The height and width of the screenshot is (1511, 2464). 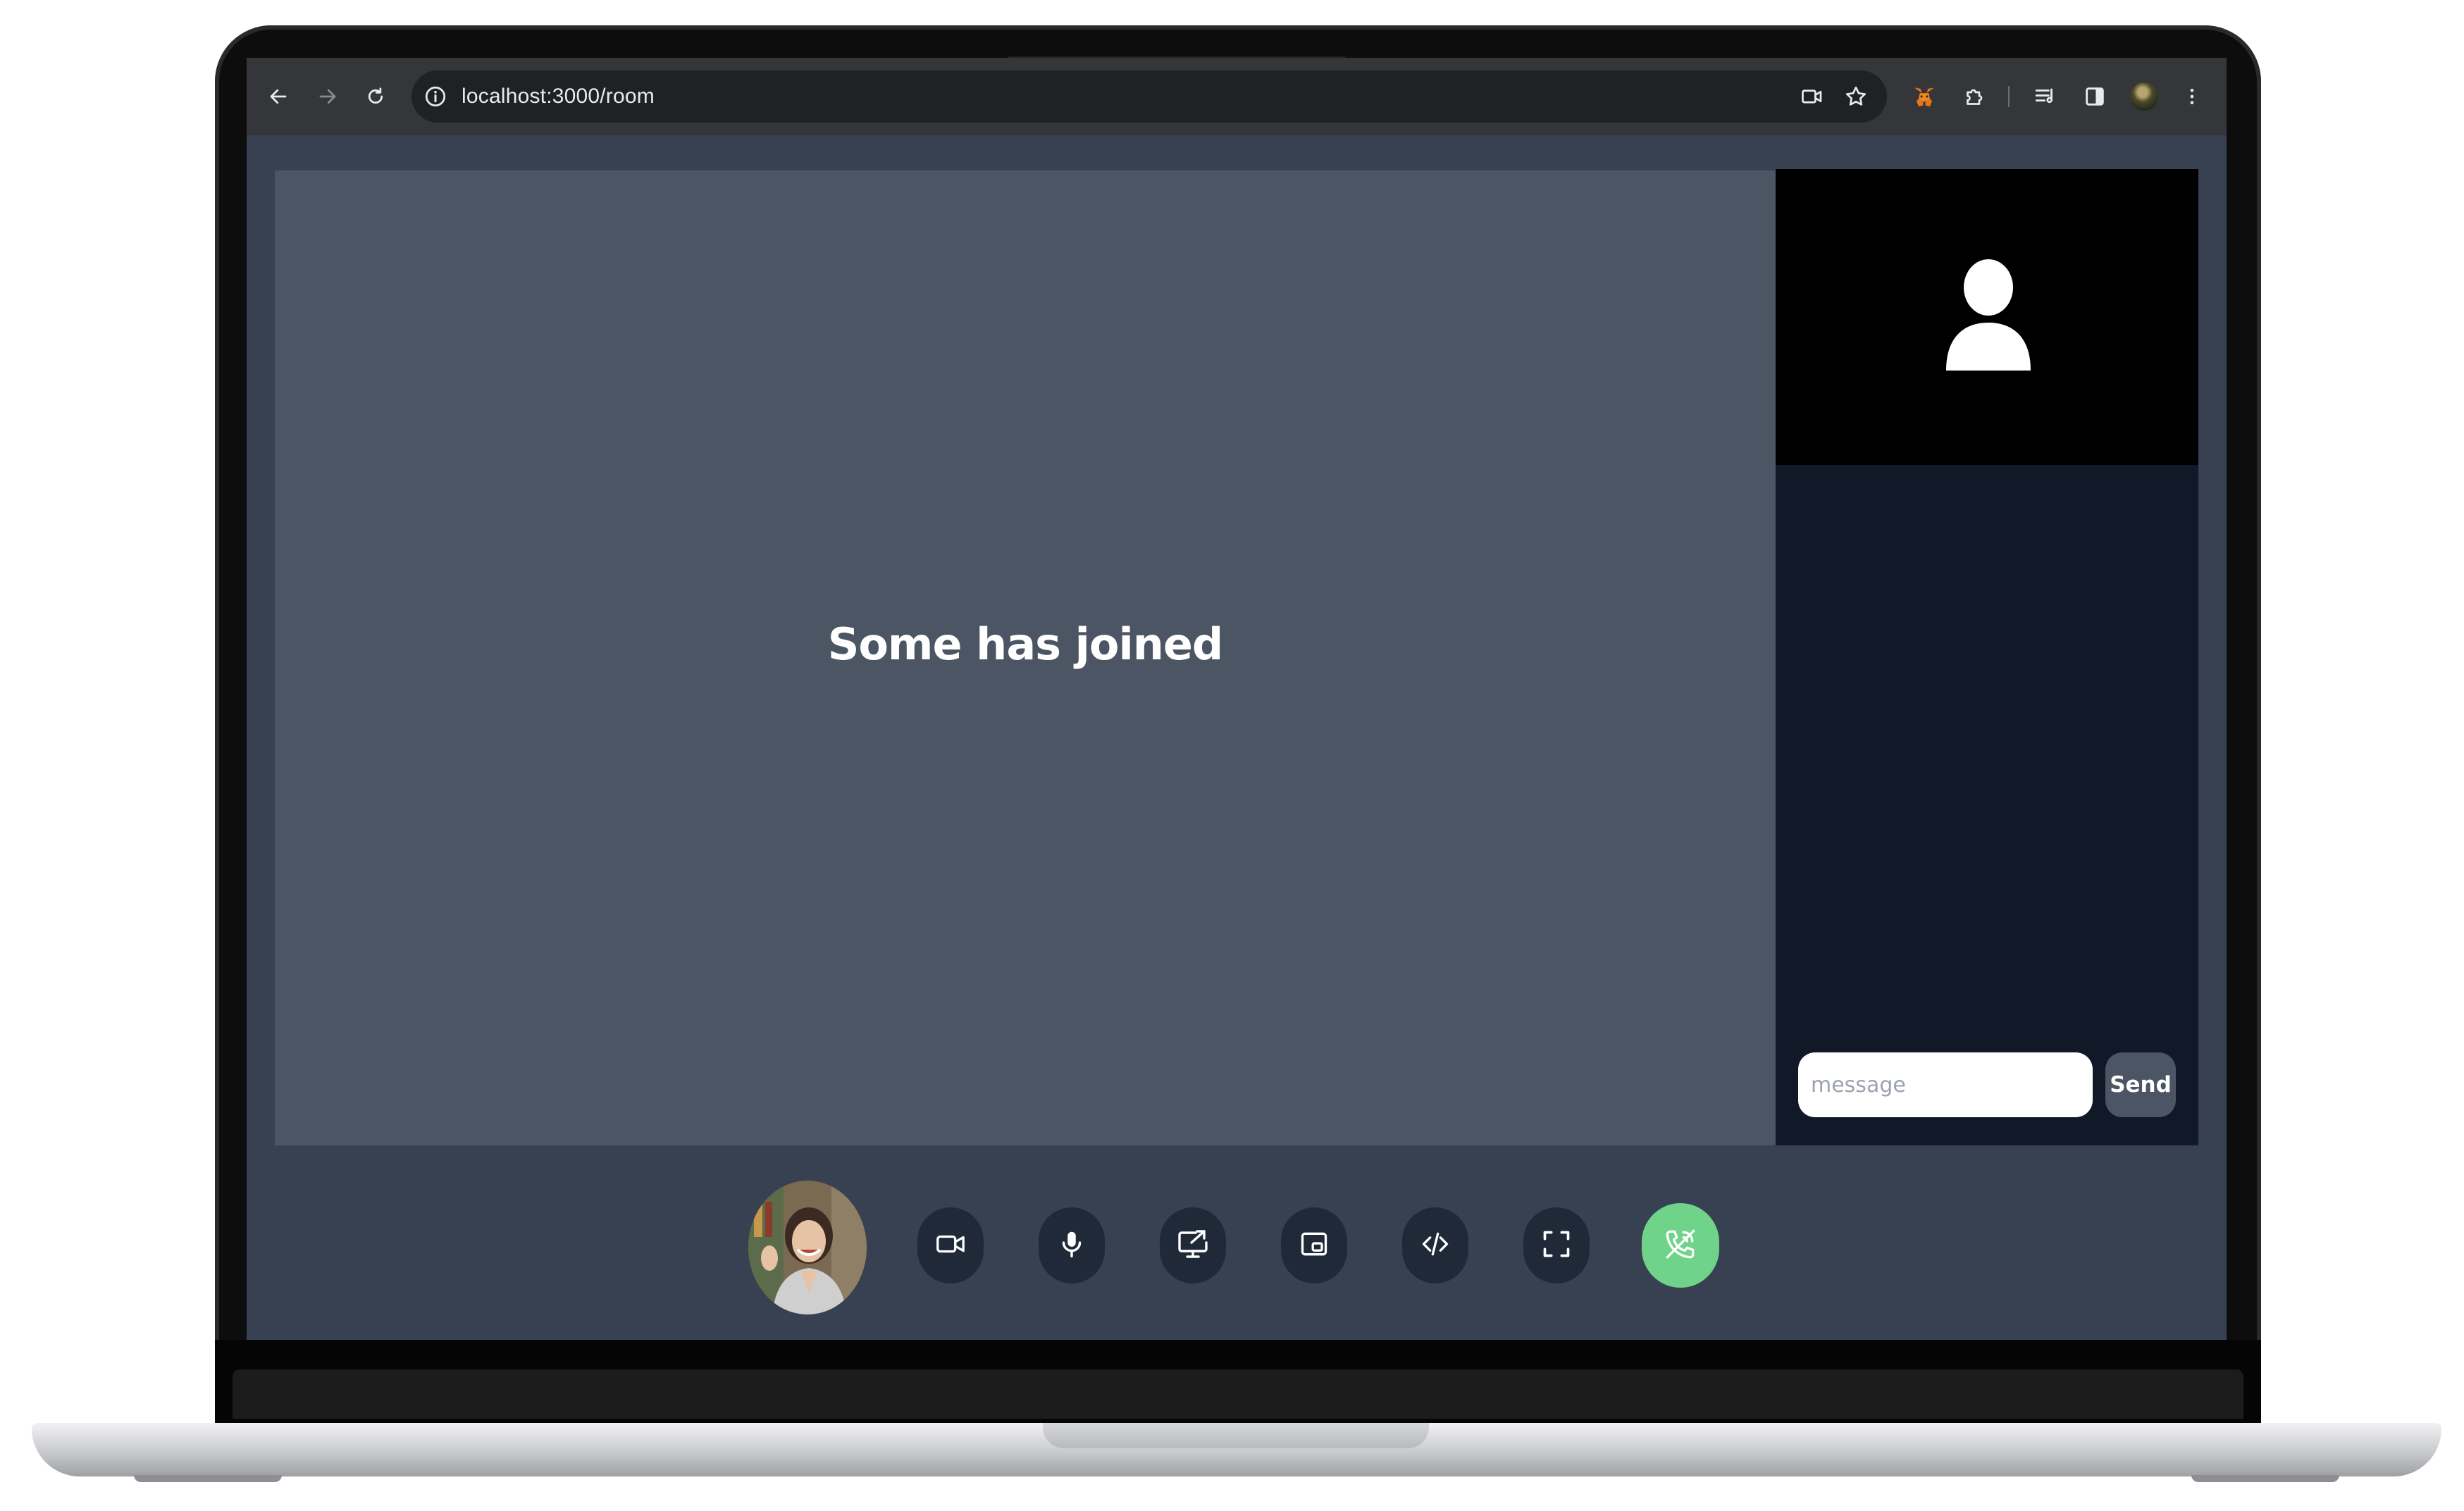 I want to click on join-status-text: Some has joined, so click(x=1025, y=644).